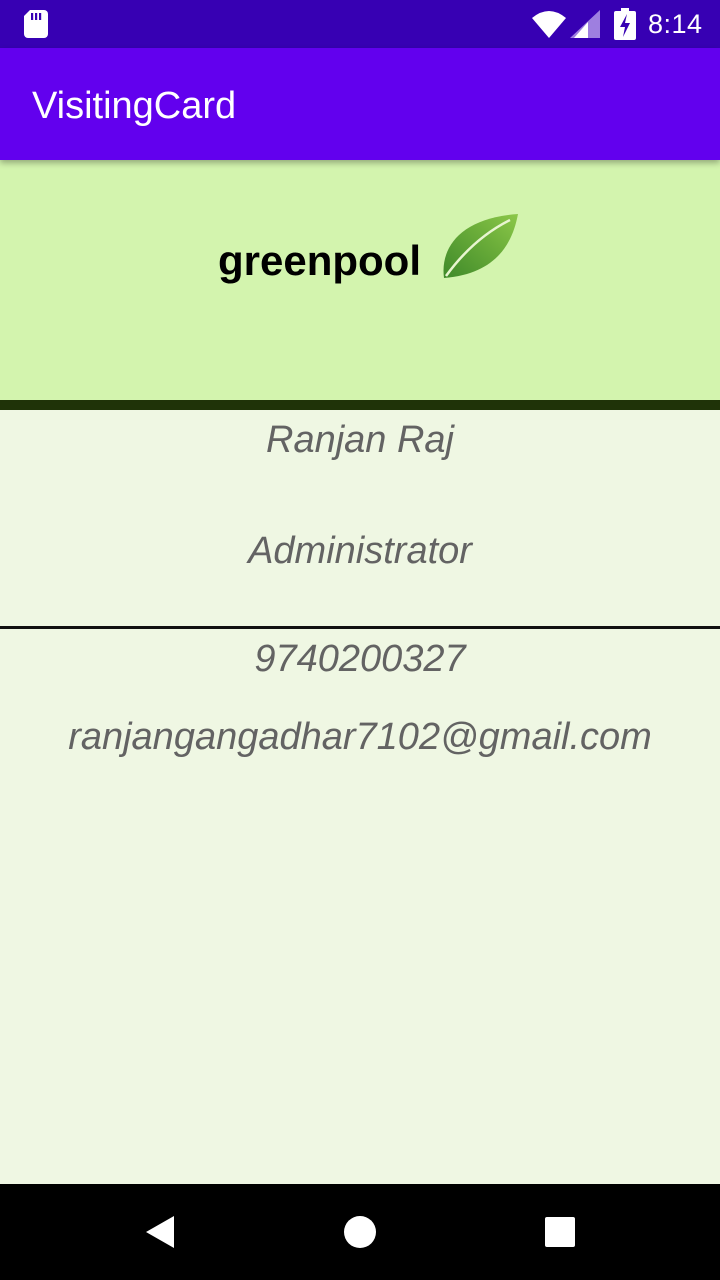 The image size is (720, 1280). I want to click on phone-number: 9740200327, so click(360, 659).